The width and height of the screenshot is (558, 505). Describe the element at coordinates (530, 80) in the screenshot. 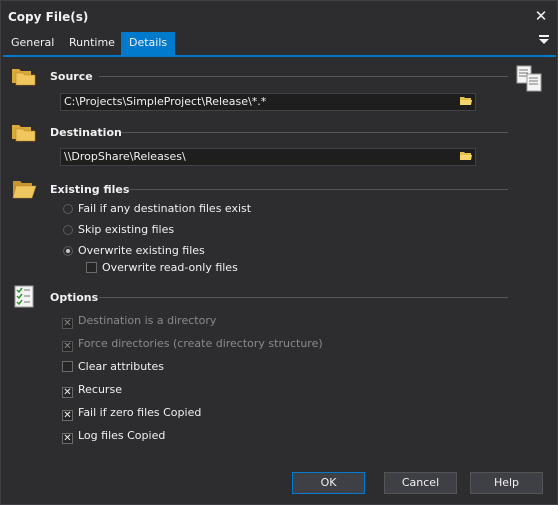

I see `copy-documents-icon` at that location.